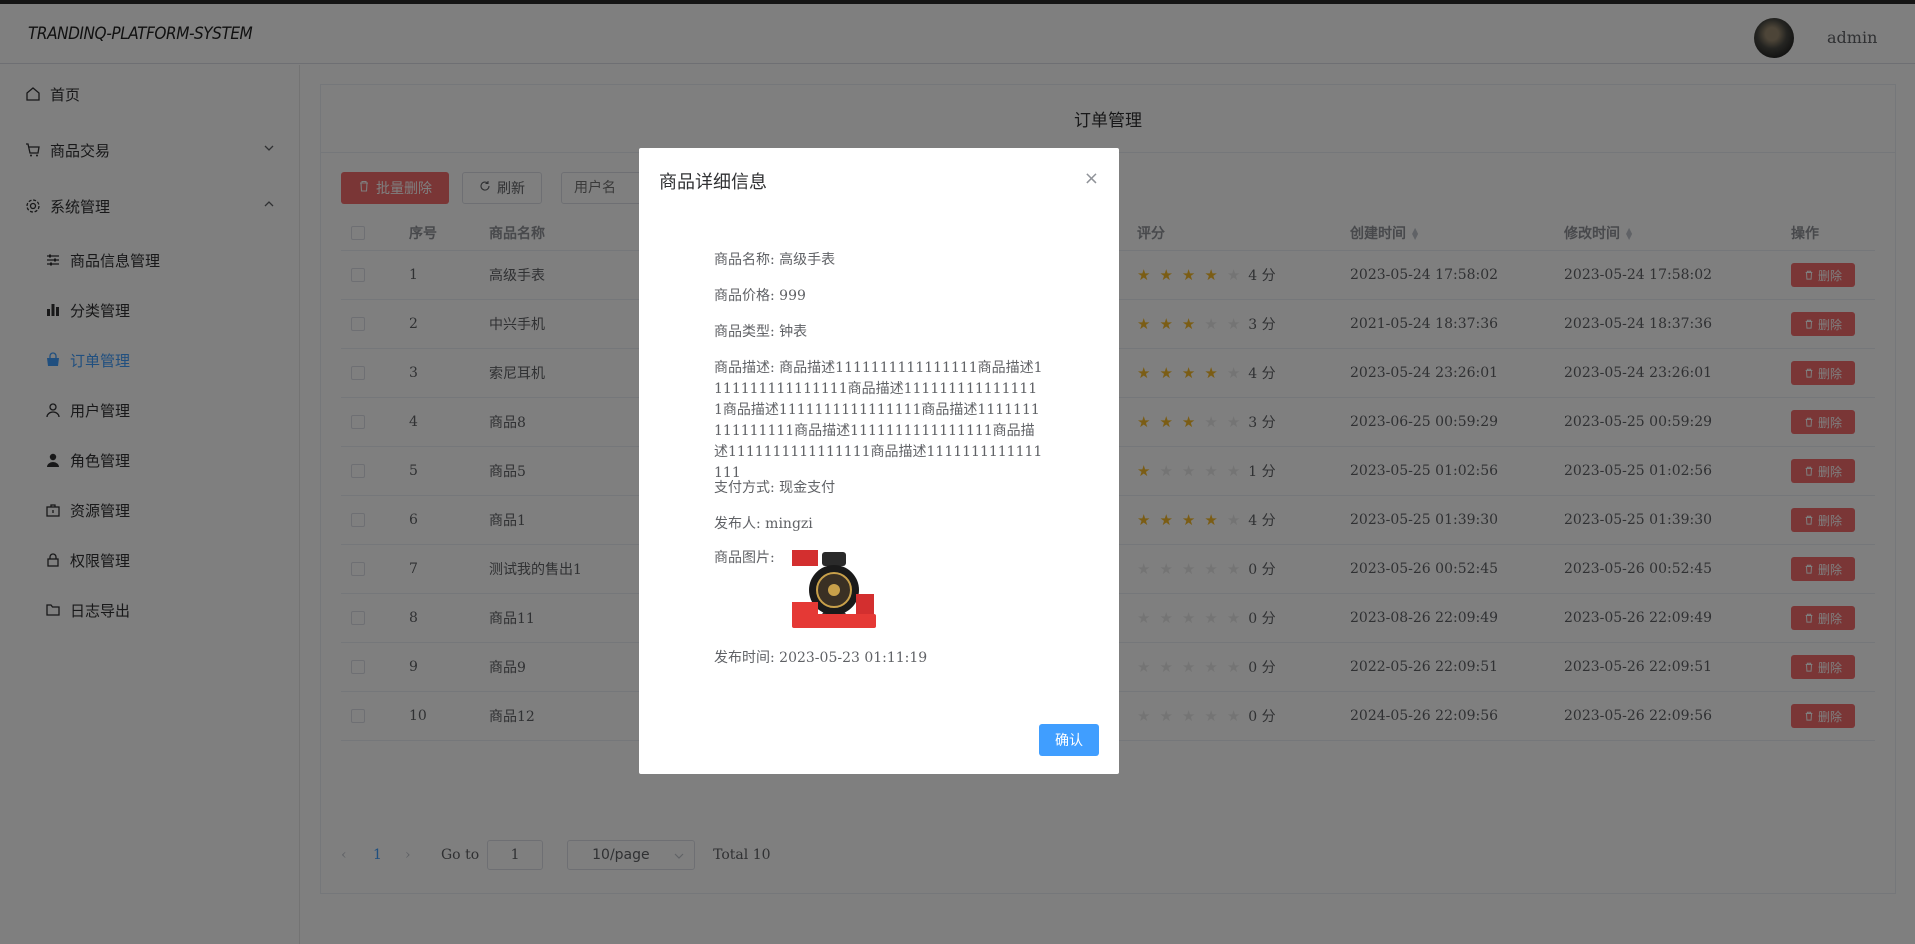 The width and height of the screenshot is (1915, 944). What do you see at coordinates (775, 260) in the screenshot?
I see `product-name-field: 商品名称: 高级手表` at bounding box center [775, 260].